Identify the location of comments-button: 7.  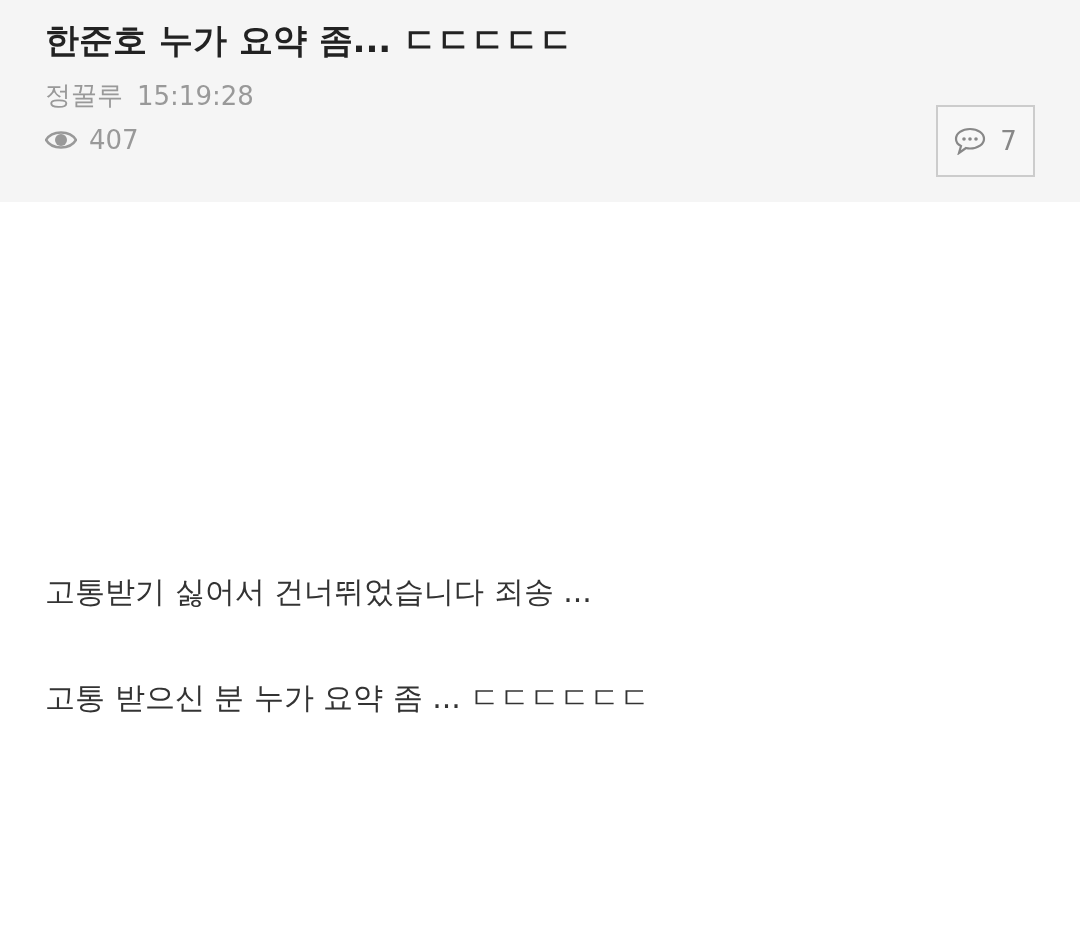
(985, 141).